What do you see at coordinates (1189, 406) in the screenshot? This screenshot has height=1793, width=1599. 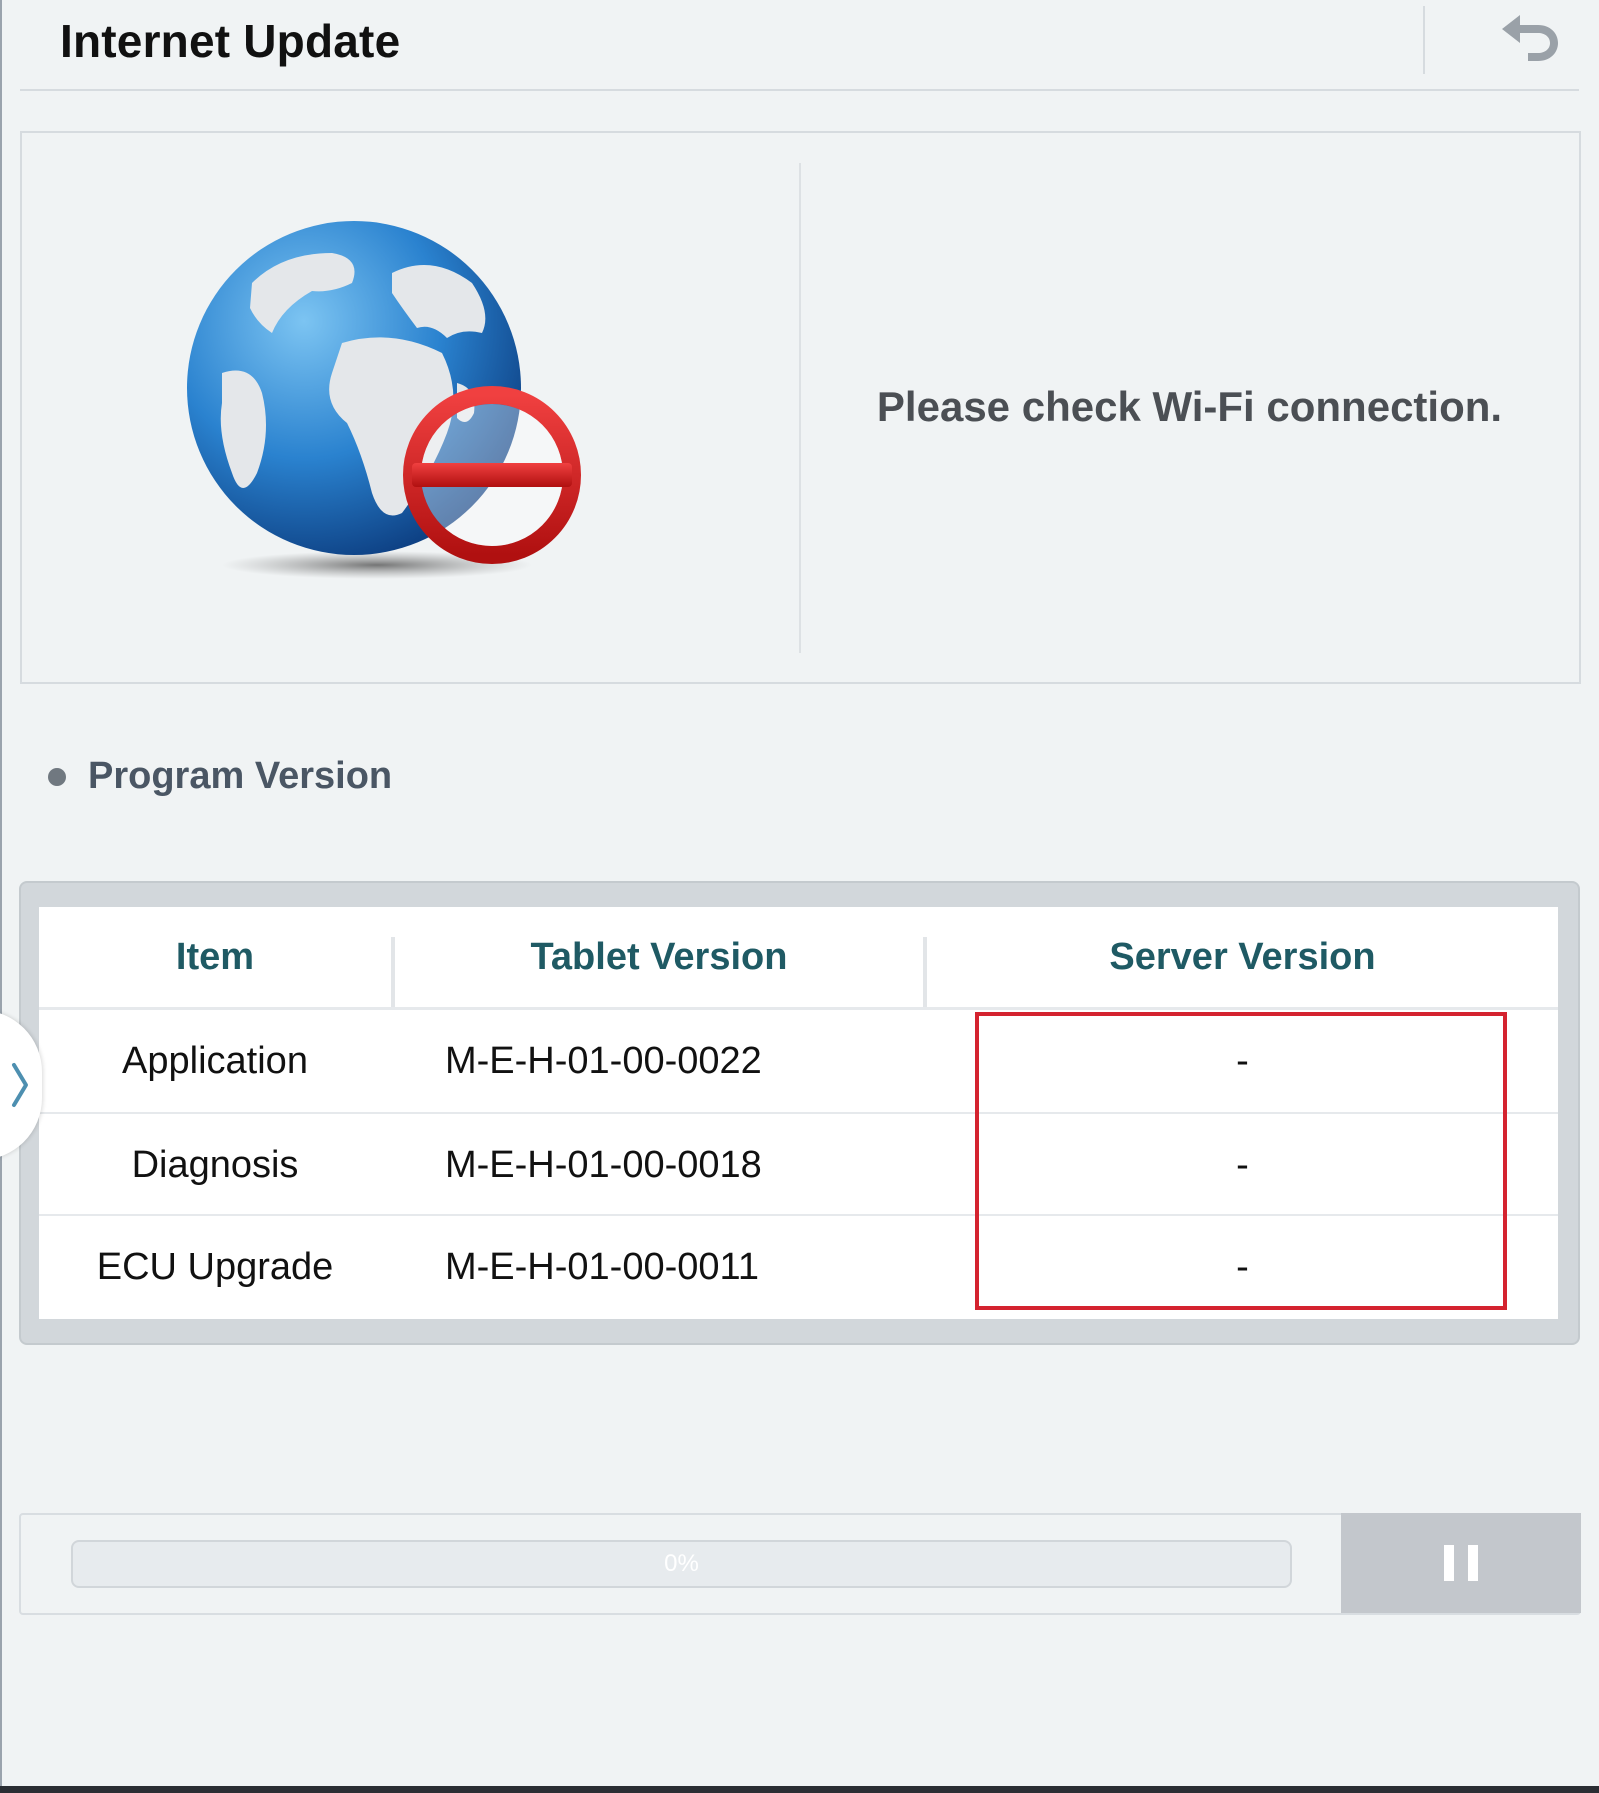 I see `status-message: Please check Wi-Fi connection.` at bounding box center [1189, 406].